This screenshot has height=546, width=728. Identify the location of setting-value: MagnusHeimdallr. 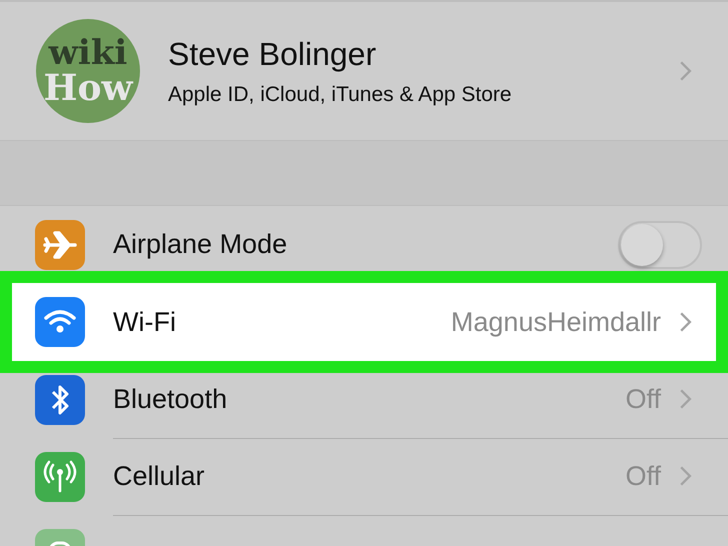
(555, 322).